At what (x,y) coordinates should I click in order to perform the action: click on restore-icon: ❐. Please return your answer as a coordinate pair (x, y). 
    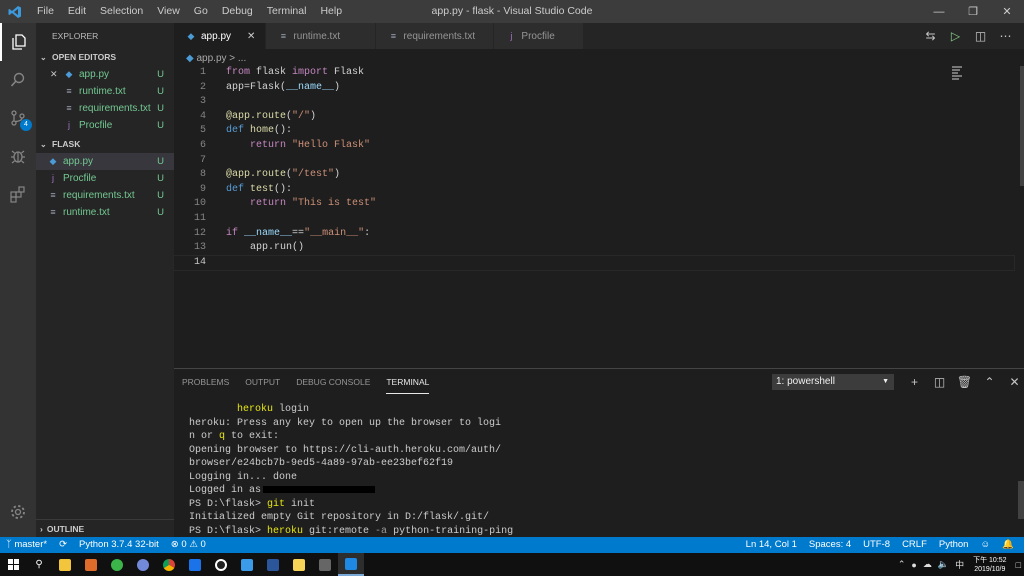
    Looking at the image, I should click on (973, 11).